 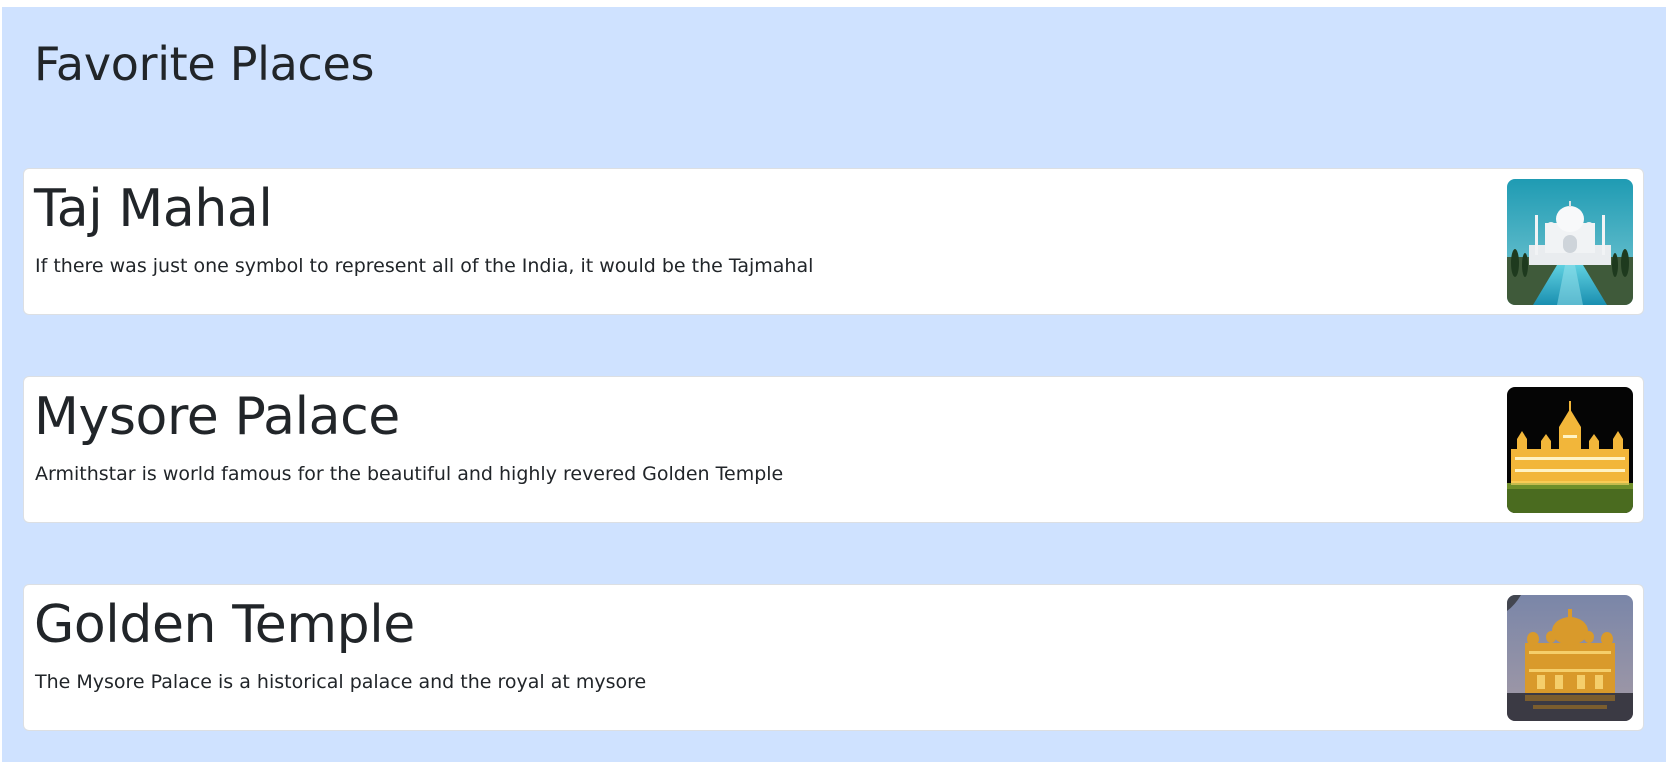 What do you see at coordinates (1570, 450) in the screenshot?
I see `mysore-palace-photo-icon` at bounding box center [1570, 450].